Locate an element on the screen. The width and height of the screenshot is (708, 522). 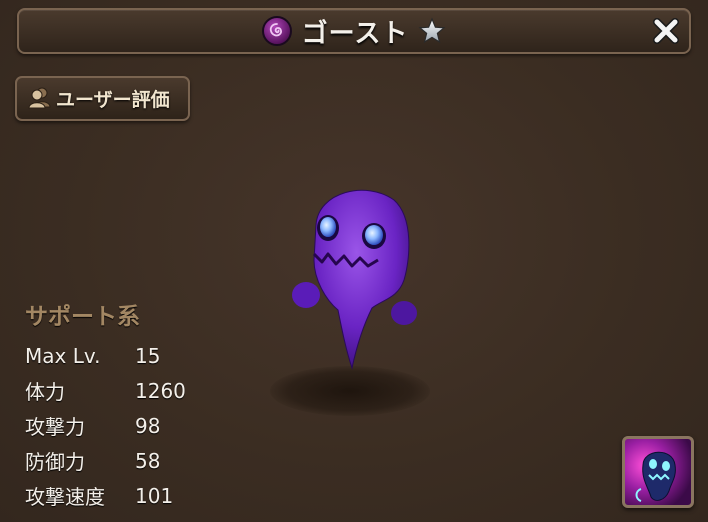
title-group: ゴースト is located at coordinates (354, 31).